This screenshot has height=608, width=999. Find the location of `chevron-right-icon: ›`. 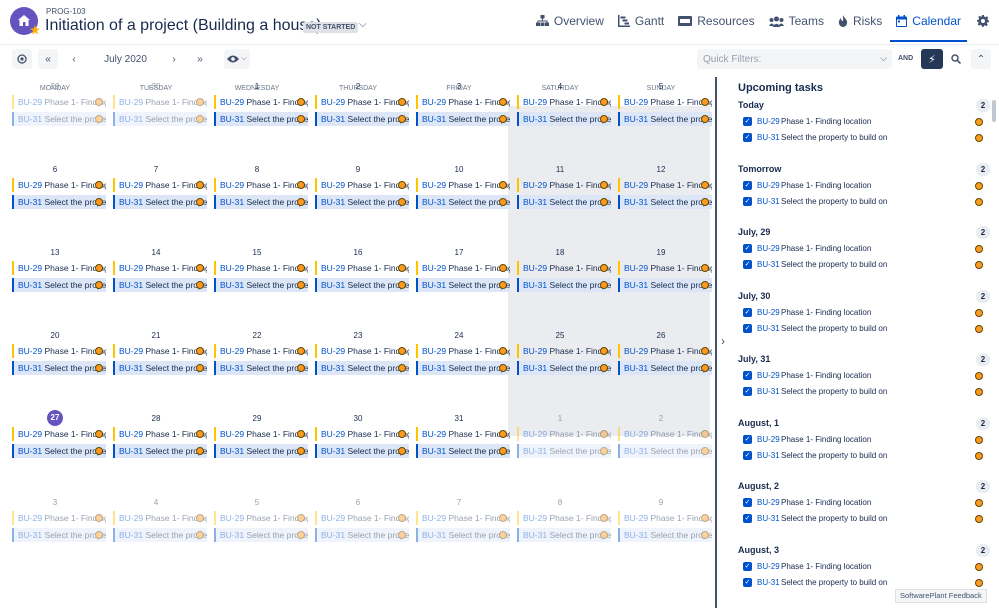

chevron-right-icon: › is located at coordinates (723, 341).